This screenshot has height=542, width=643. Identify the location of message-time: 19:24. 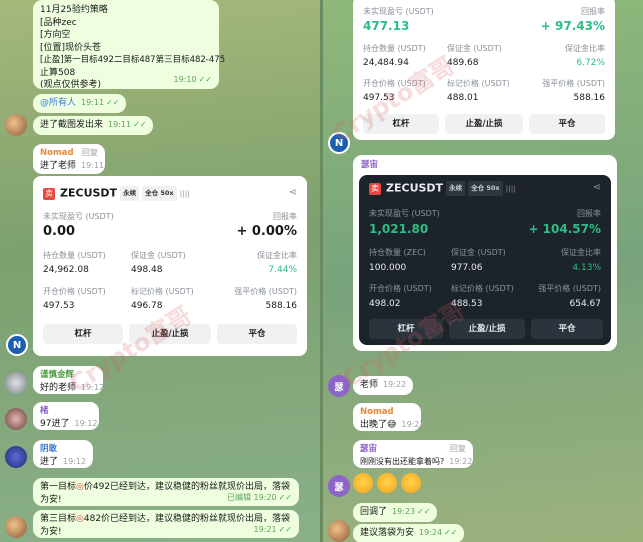
(431, 532).